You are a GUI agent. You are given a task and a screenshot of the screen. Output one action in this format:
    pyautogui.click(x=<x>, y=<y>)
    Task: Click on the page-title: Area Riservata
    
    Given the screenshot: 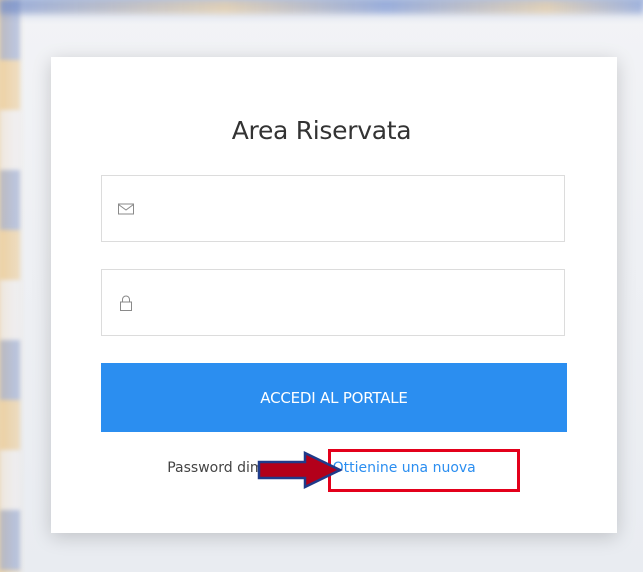 What is the action you would take?
    pyautogui.click(x=321, y=130)
    